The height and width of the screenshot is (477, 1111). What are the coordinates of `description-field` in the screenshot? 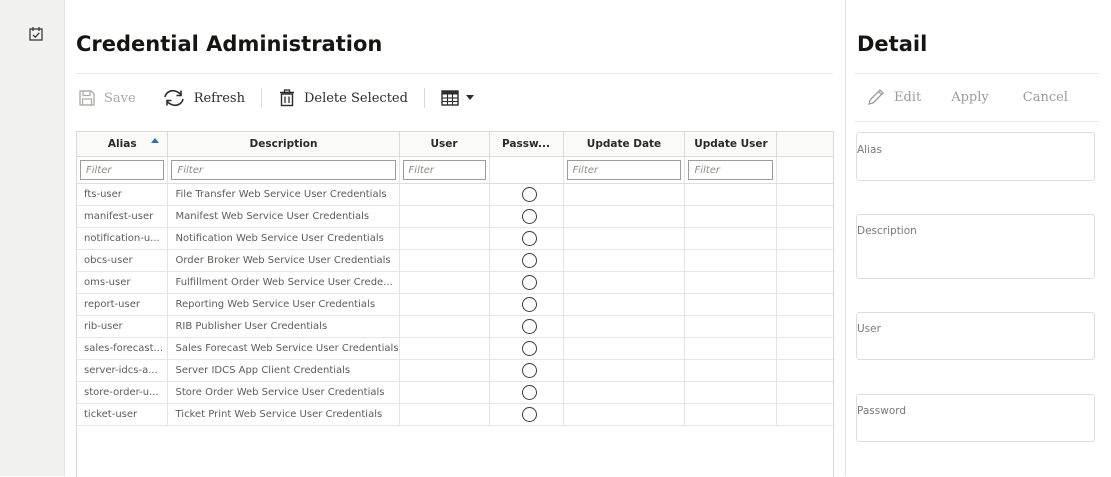 It's located at (975, 246).